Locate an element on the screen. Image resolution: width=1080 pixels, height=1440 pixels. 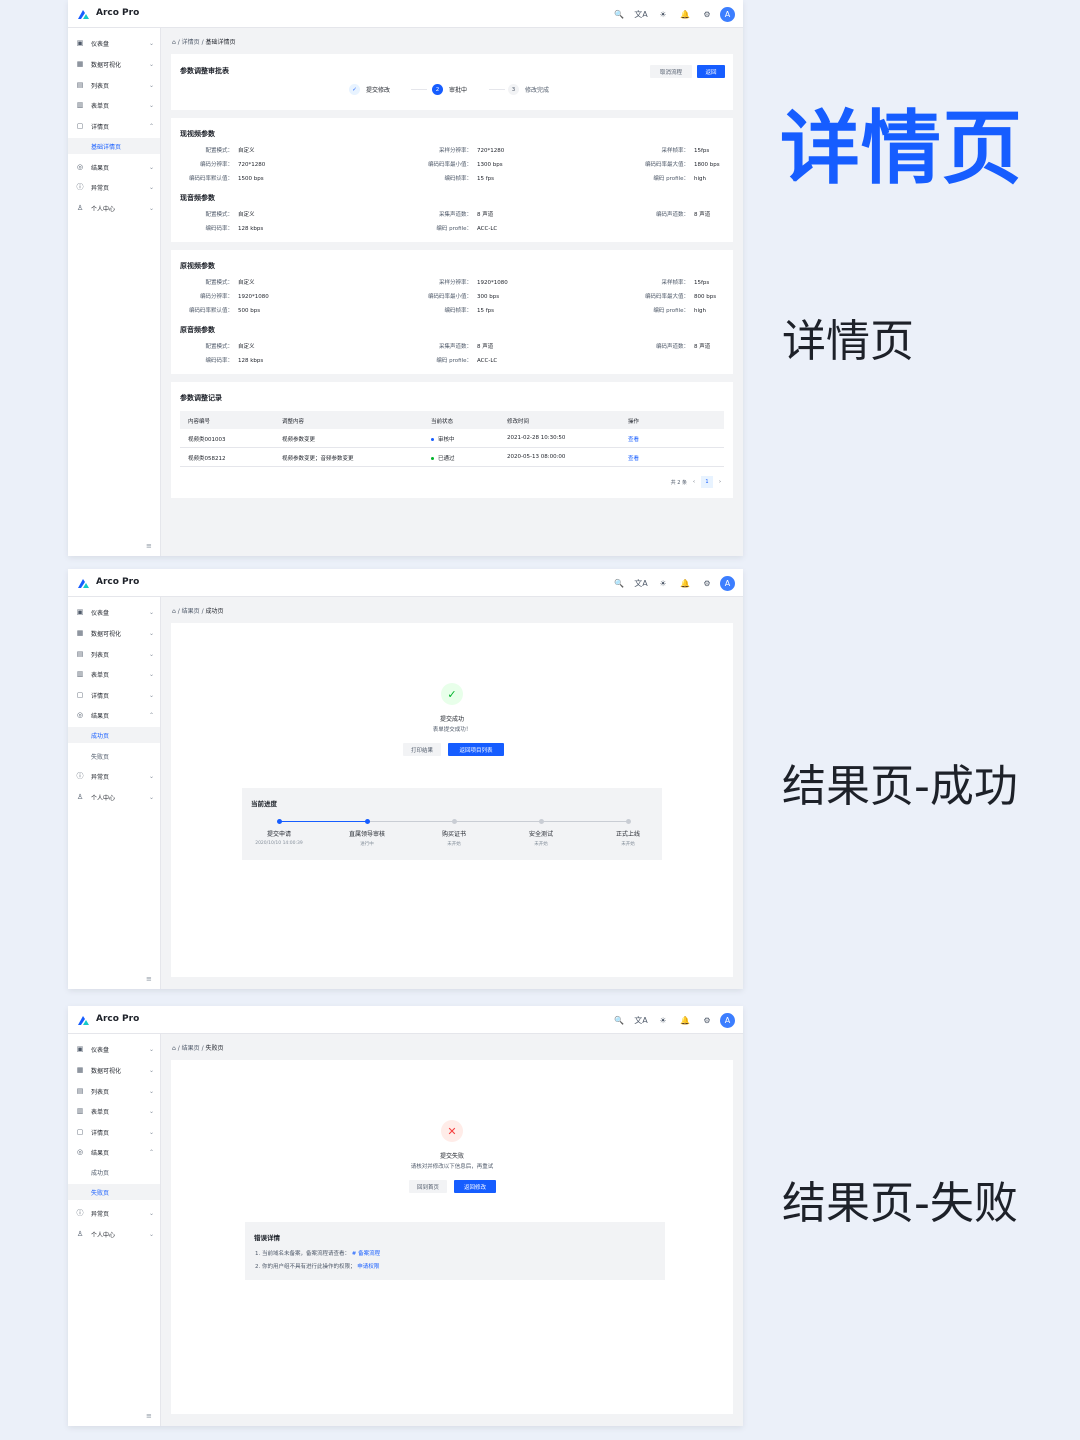
error-line: 2. 你的用户组不具有进行此操作的权限； 申请权限 is located at coordinates (317, 1267).